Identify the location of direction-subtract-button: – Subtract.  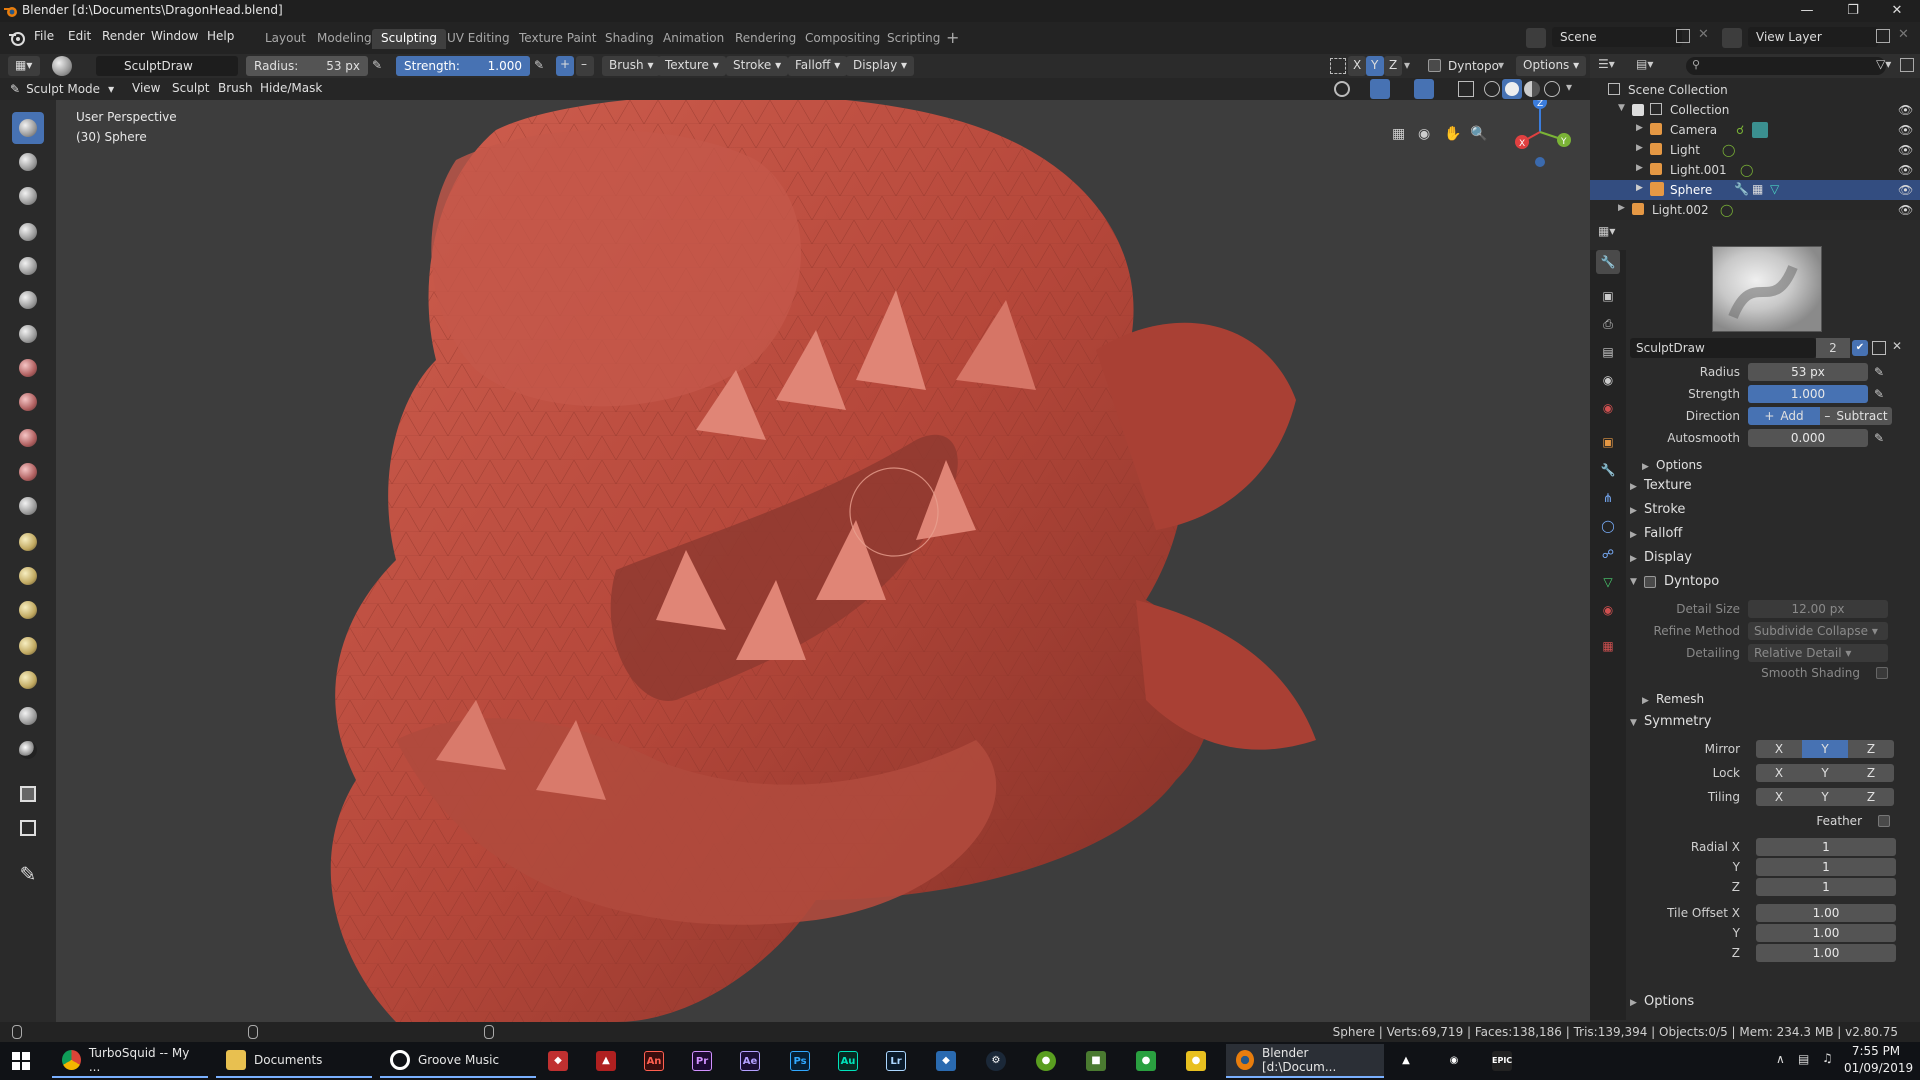
(1856, 416).